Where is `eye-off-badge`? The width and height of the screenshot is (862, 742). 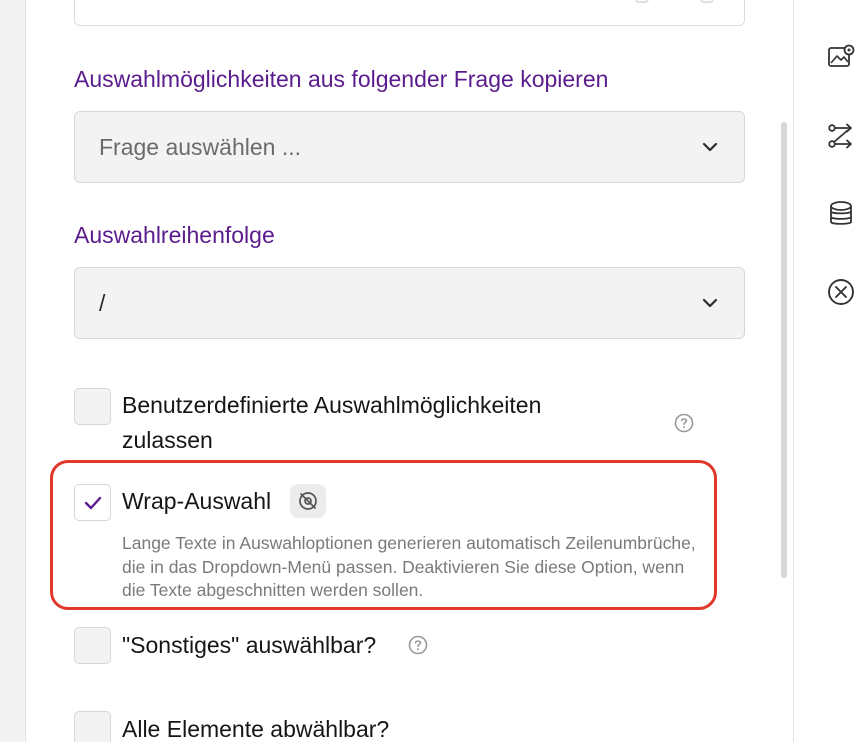
eye-off-badge is located at coordinates (308, 501).